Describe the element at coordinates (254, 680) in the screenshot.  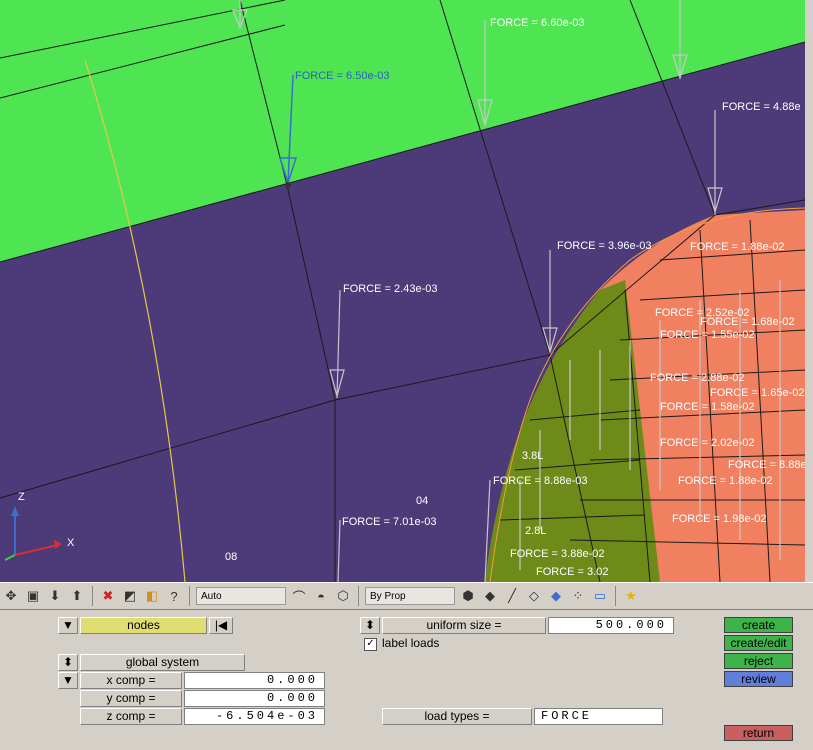
I see `x-comp-field: 0.000` at that location.